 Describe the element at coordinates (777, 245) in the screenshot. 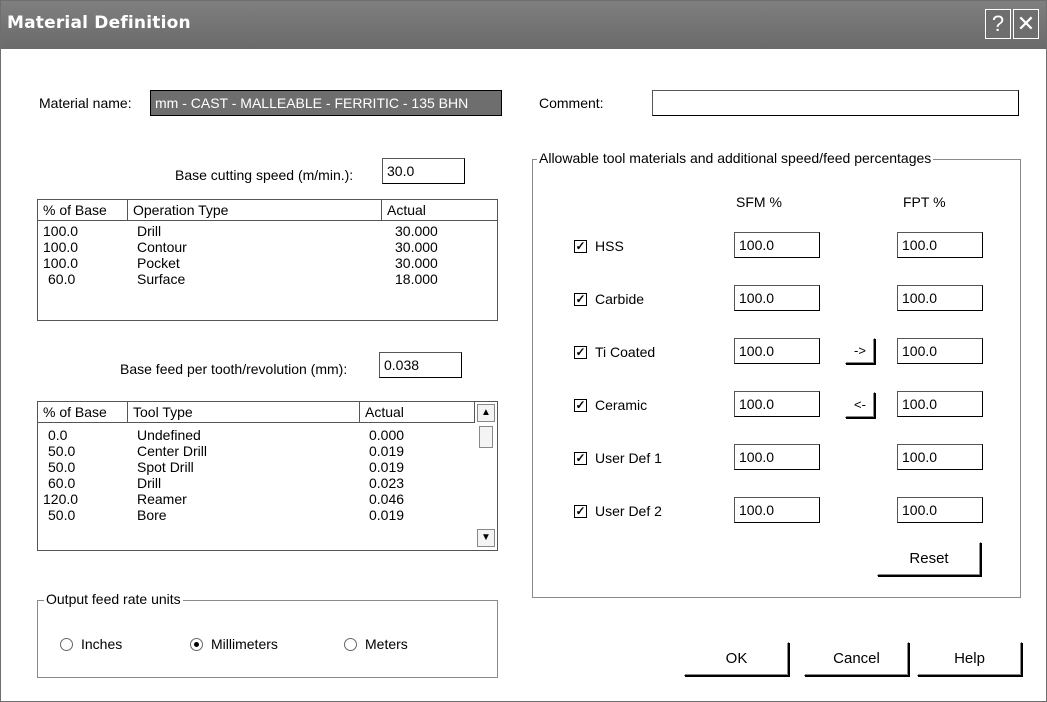

I see `hss-sfm-field: 100.0` at that location.